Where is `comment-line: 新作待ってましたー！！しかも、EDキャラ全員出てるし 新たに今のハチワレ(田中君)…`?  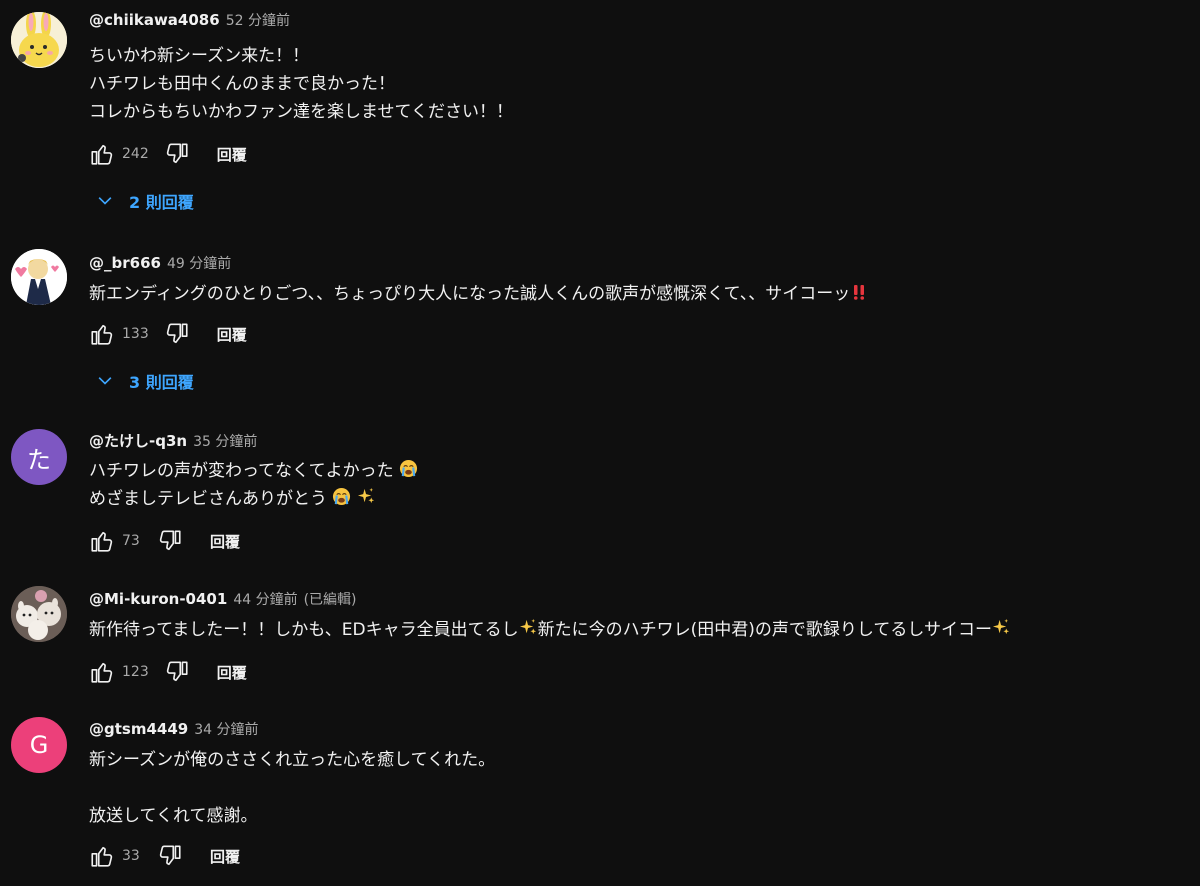
comment-line: 新作待ってましたー！！しかも、EDキャラ全員出てるし 新たに今のハチワレ(田中君)… is located at coordinates (550, 630).